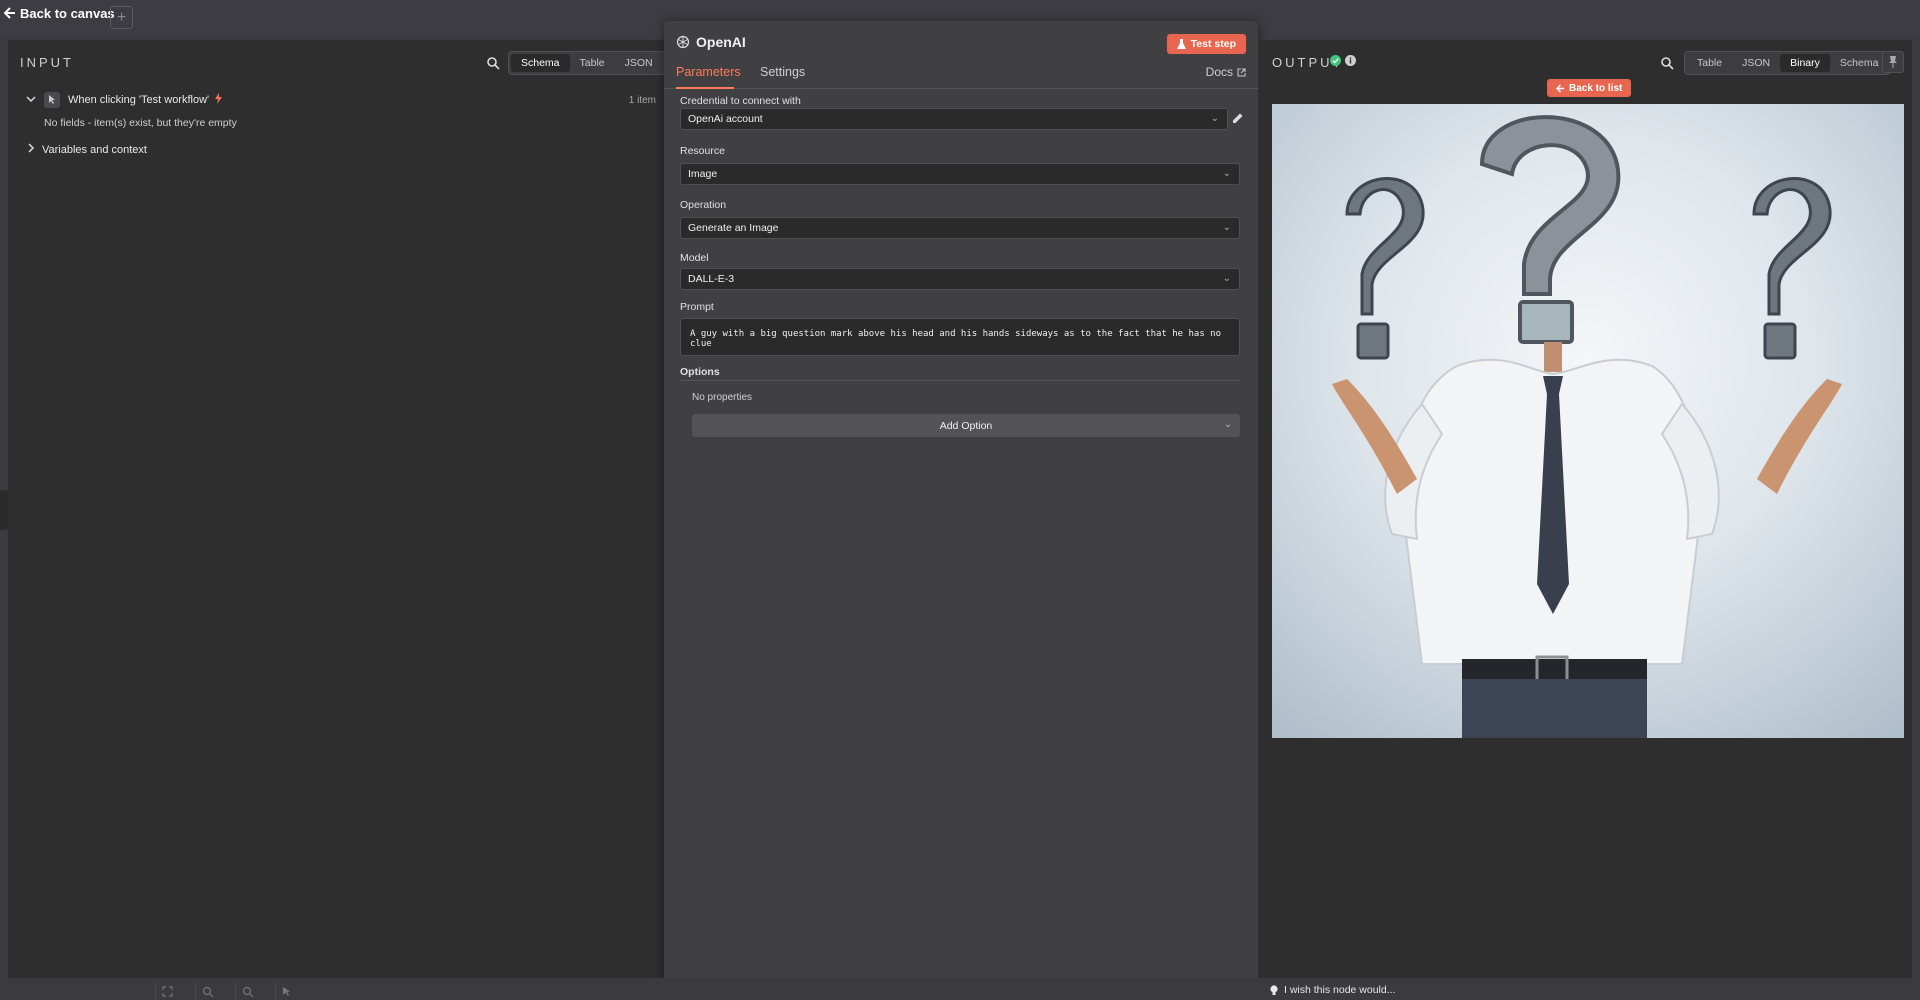 The image size is (1920, 1000). Describe the element at coordinates (67, 13) in the screenshot. I see `back-to-canvas-label: Back to canvas` at that location.